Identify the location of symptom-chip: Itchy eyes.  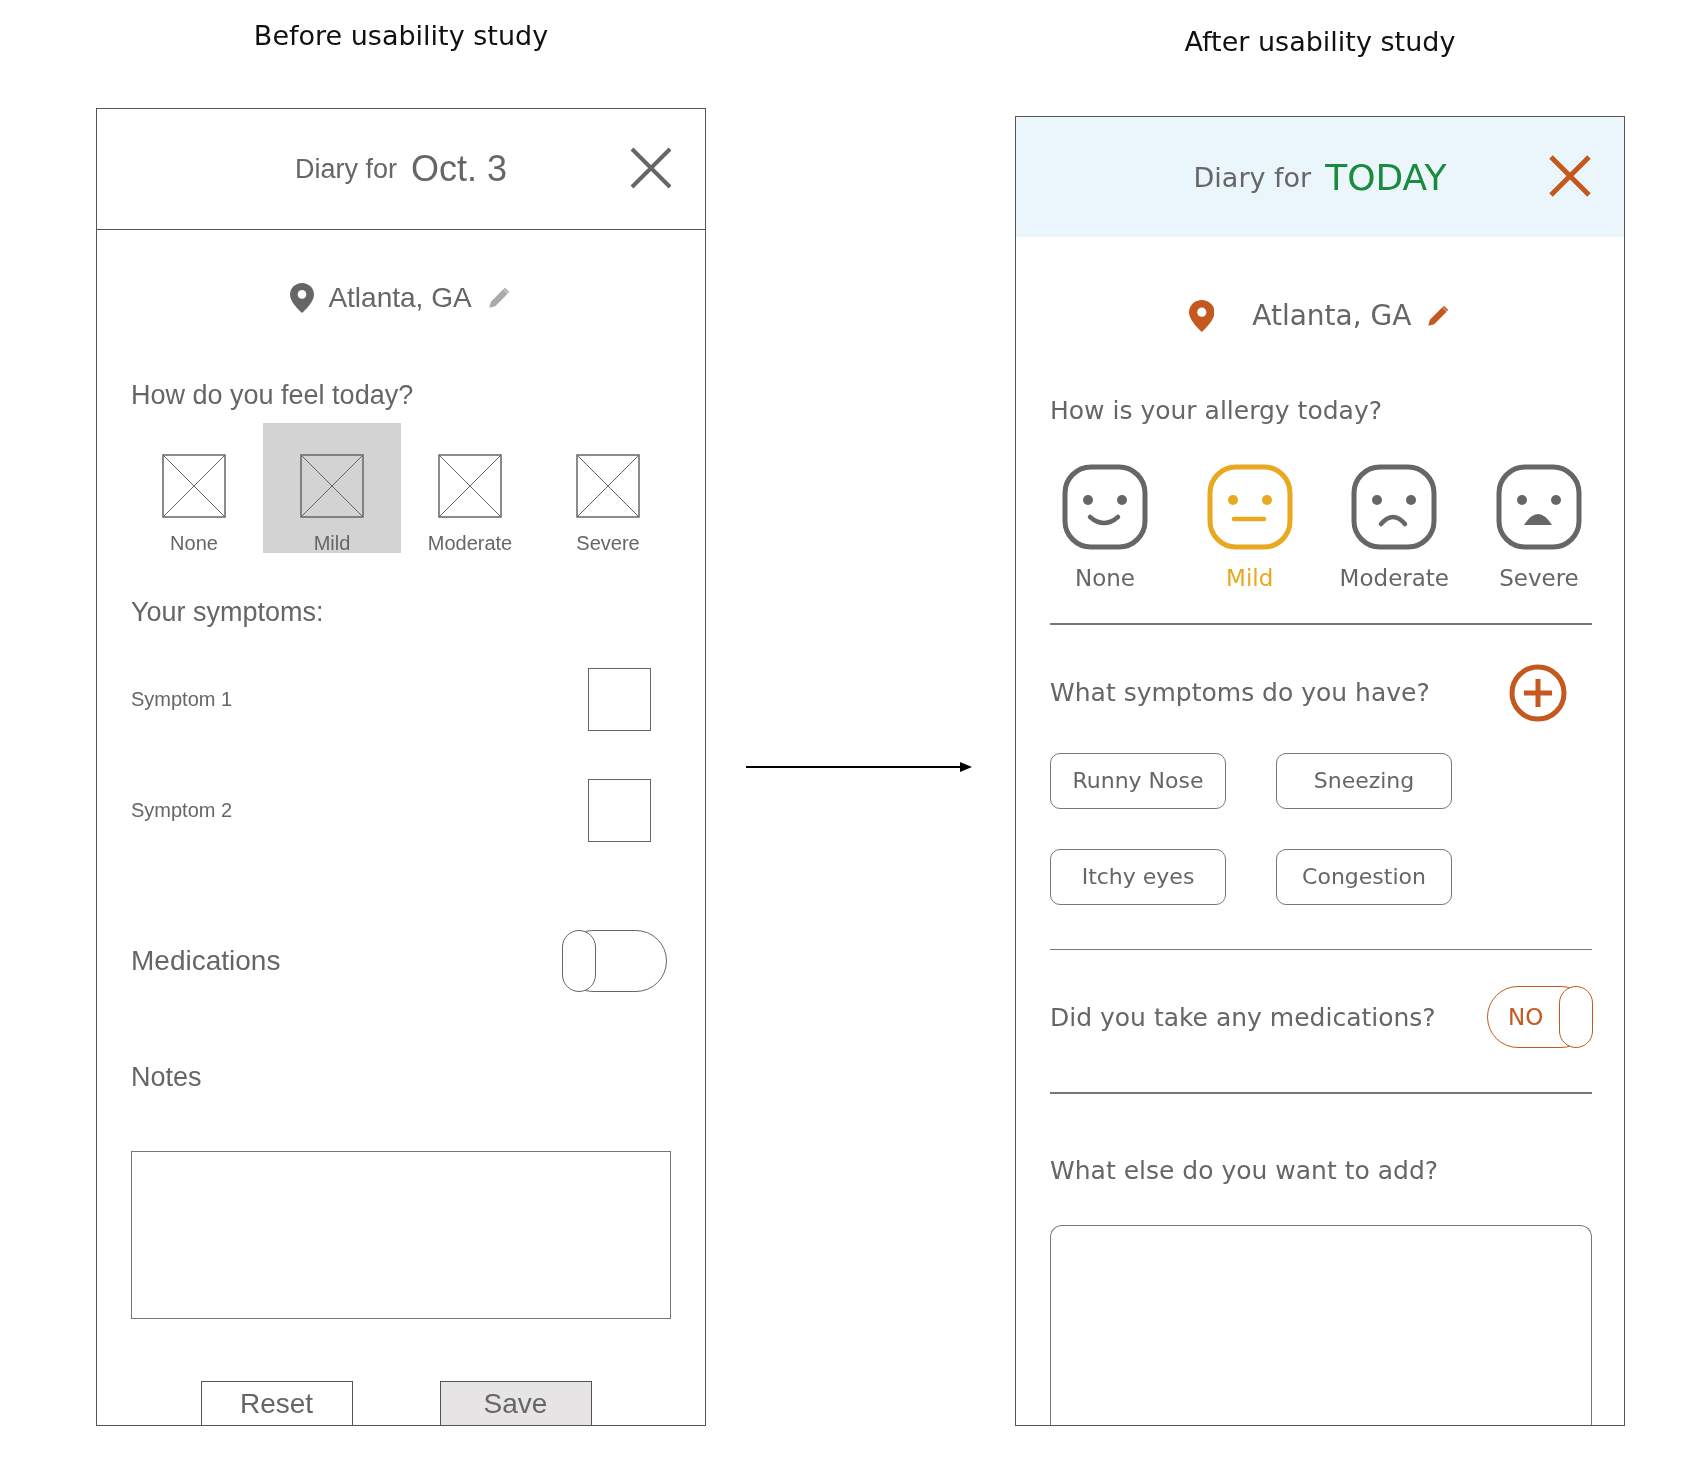
(1138, 876).